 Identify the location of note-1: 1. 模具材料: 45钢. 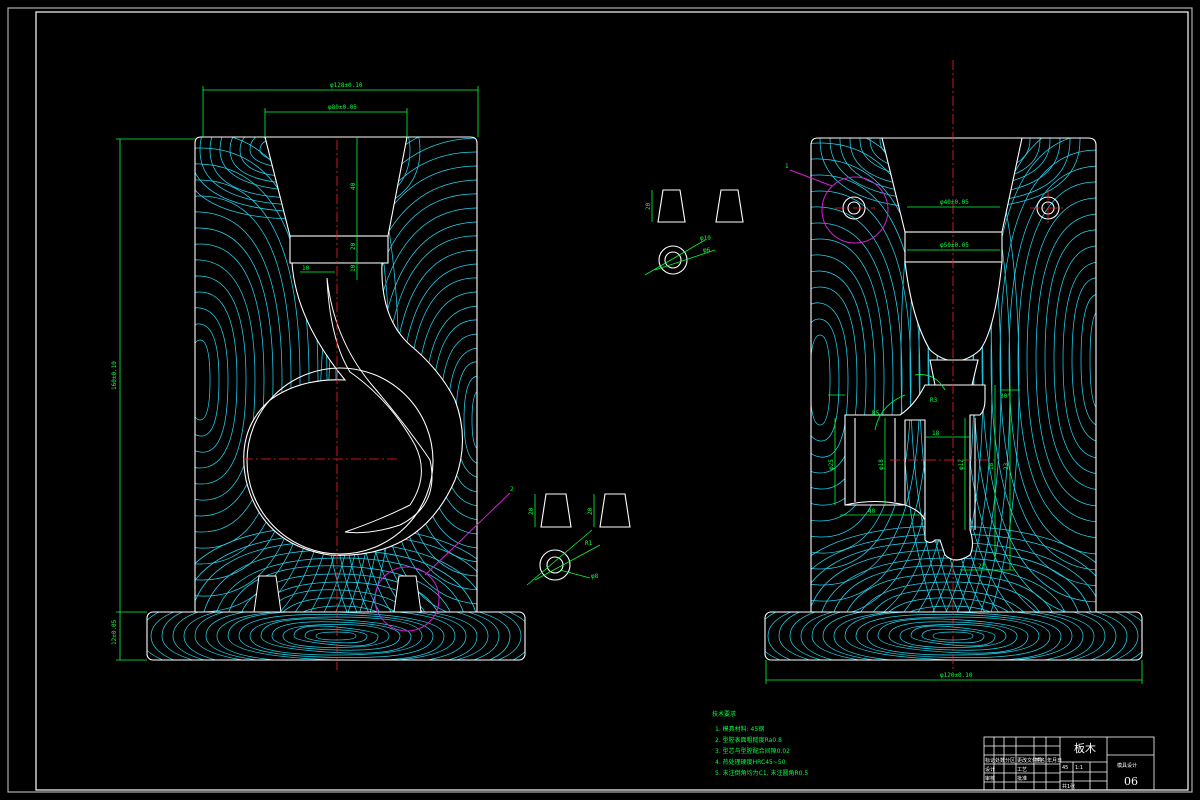
(739, 729).